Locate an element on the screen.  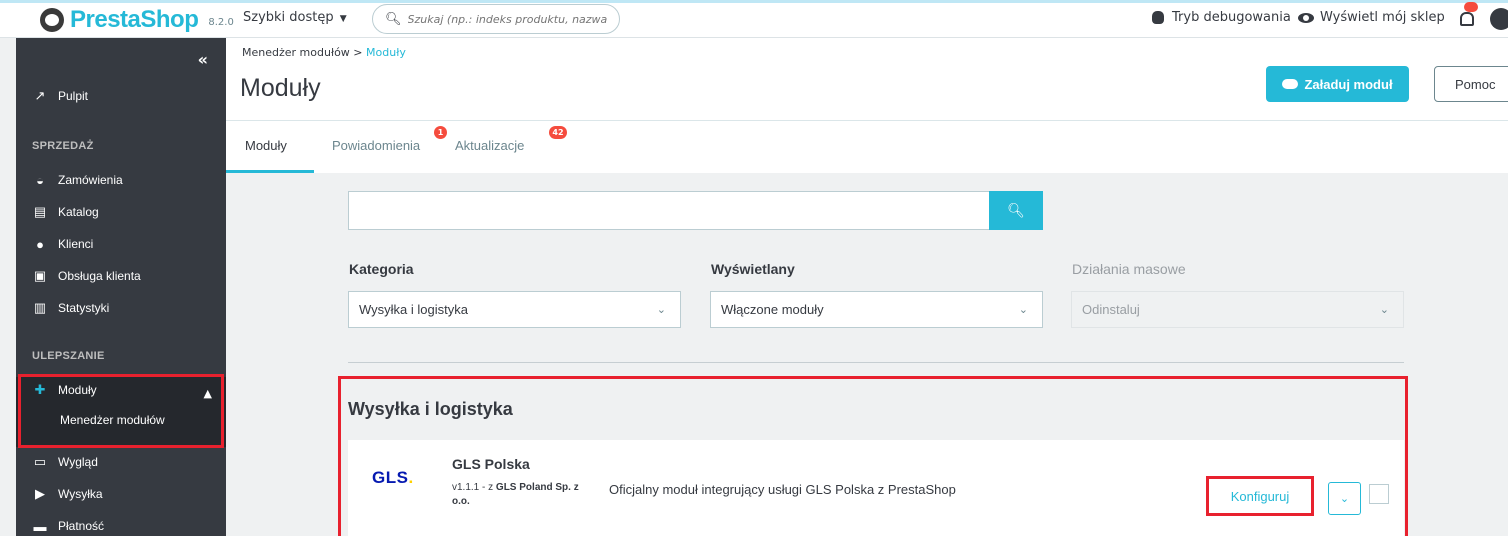
stats-icon: ▥ is located at coordinates (40, 307).